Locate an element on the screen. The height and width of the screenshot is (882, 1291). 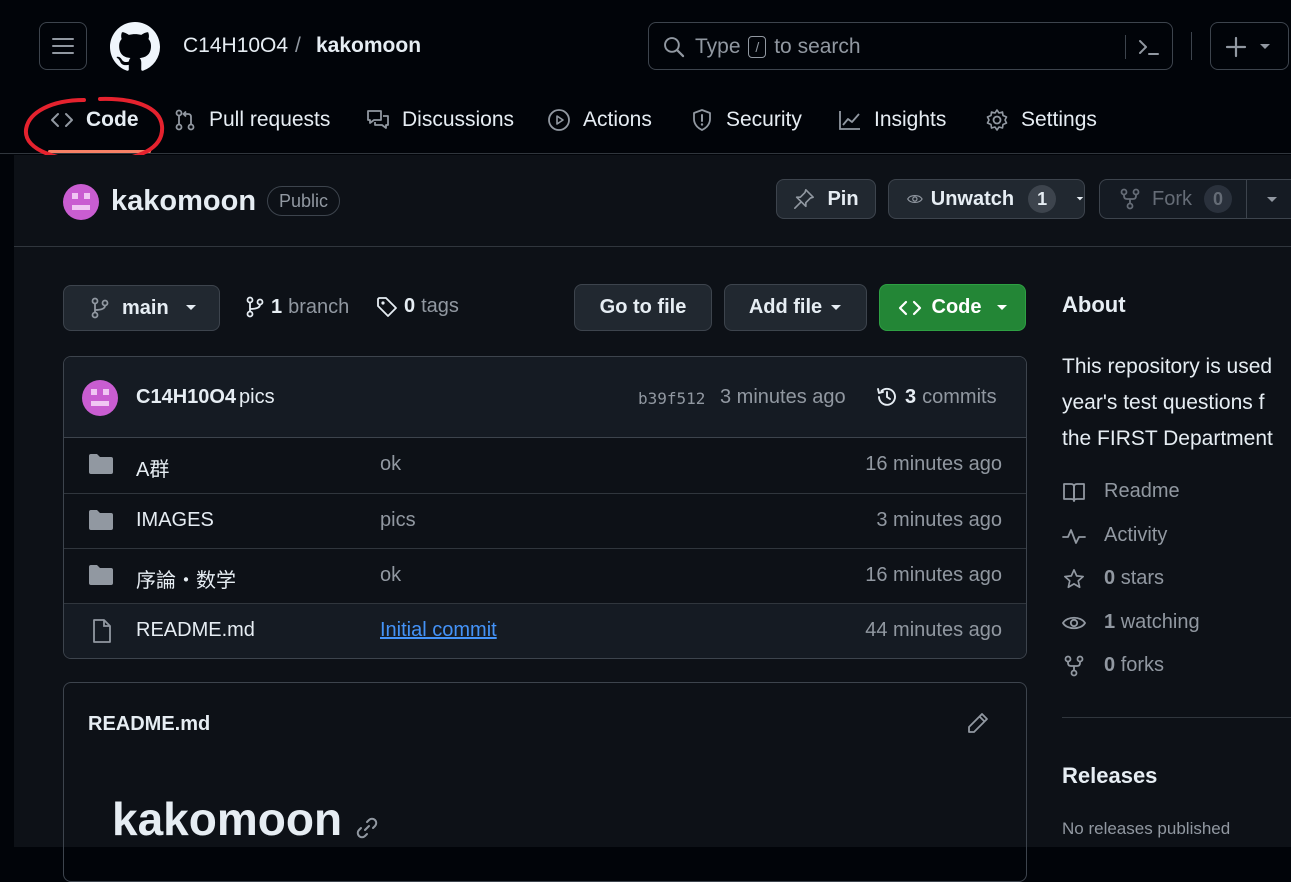
commit-message: pics is located at coordinates (257, 397).